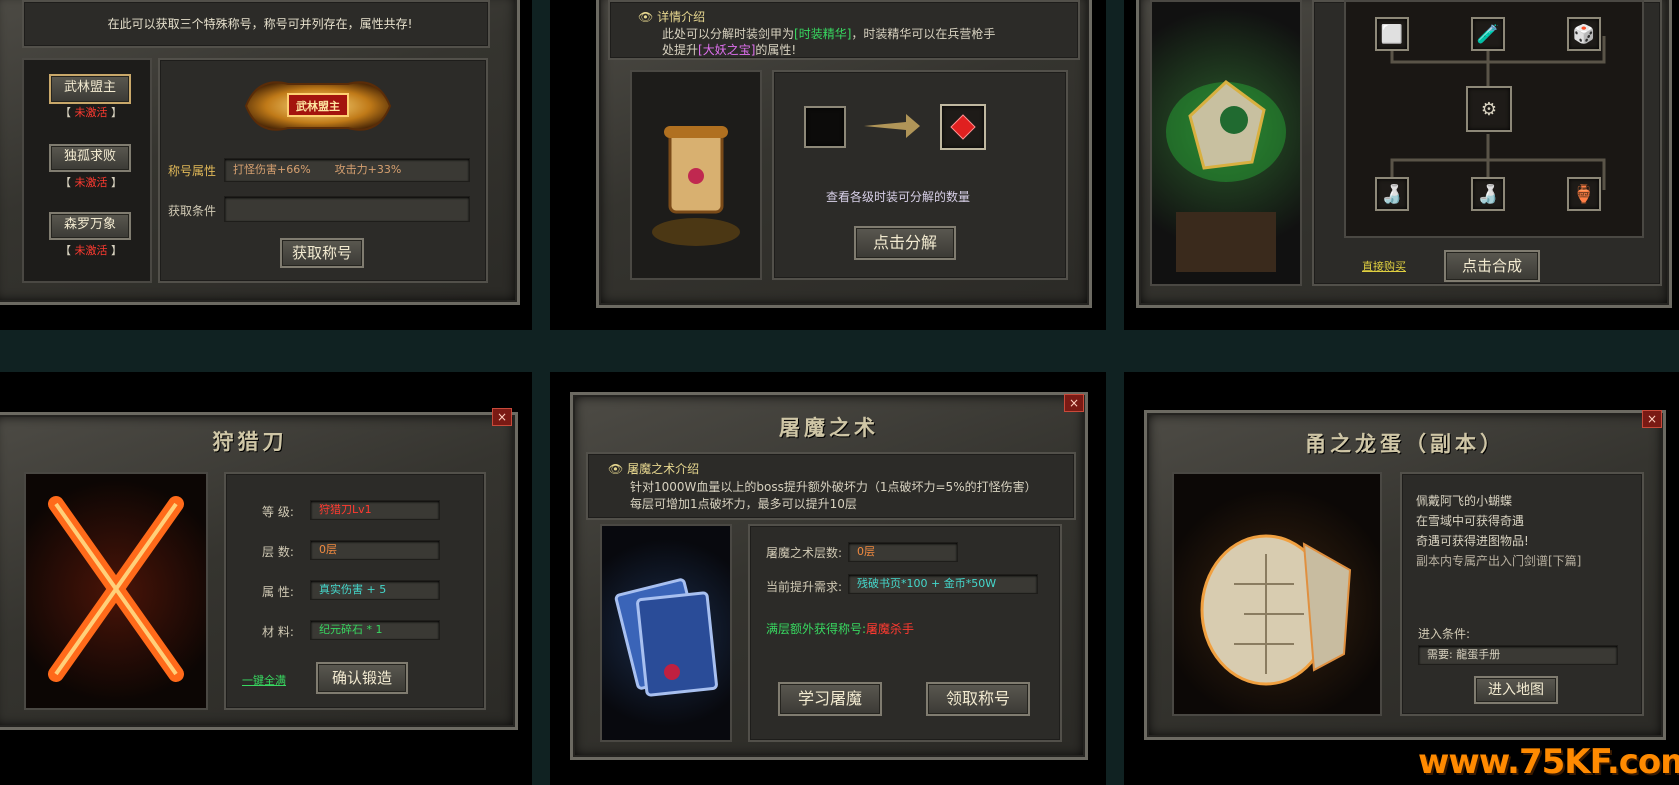  What do you see at coordinates (1384, 266) in the screenshot?
I see `buy-link: 直接购买` at bounding box center [1384, 266].